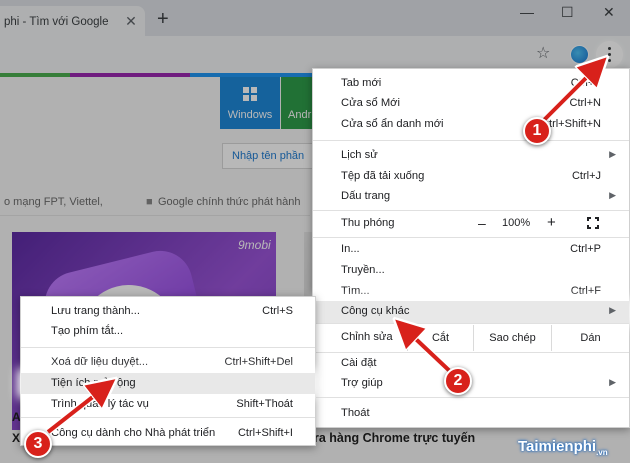  What do you see at coordinates (359, 155) in the screenshot?
I see `menu-item-label: Lịch sử` at bounding box center [359, 155].